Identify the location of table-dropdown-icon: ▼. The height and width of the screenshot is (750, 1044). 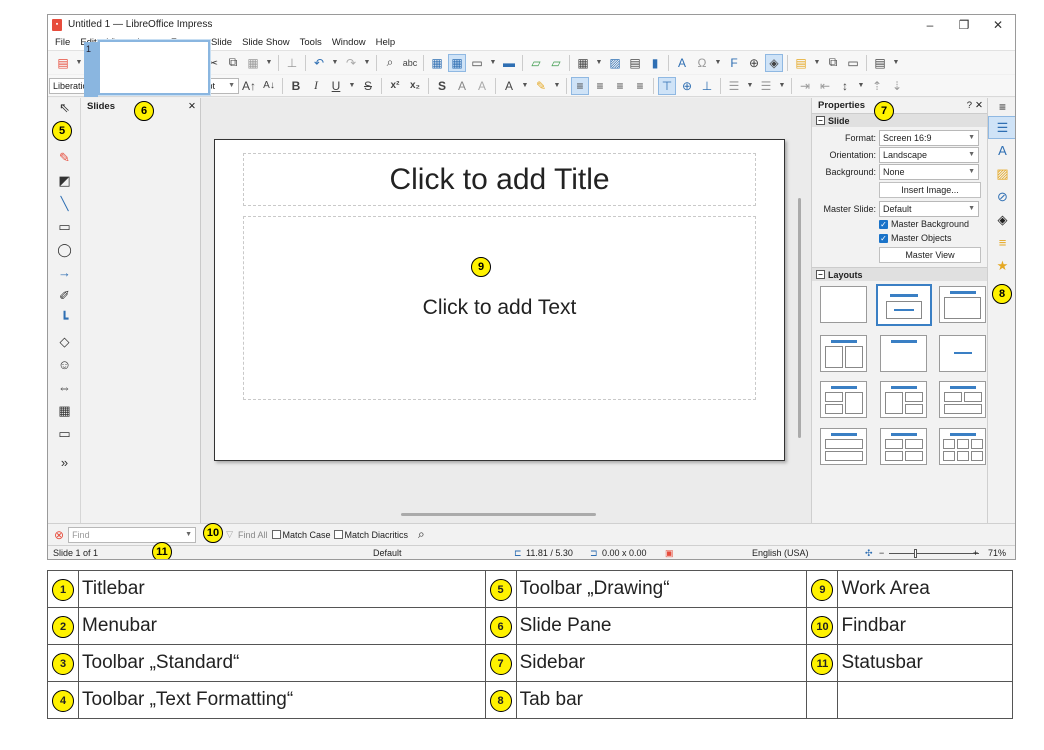
(599, 63).